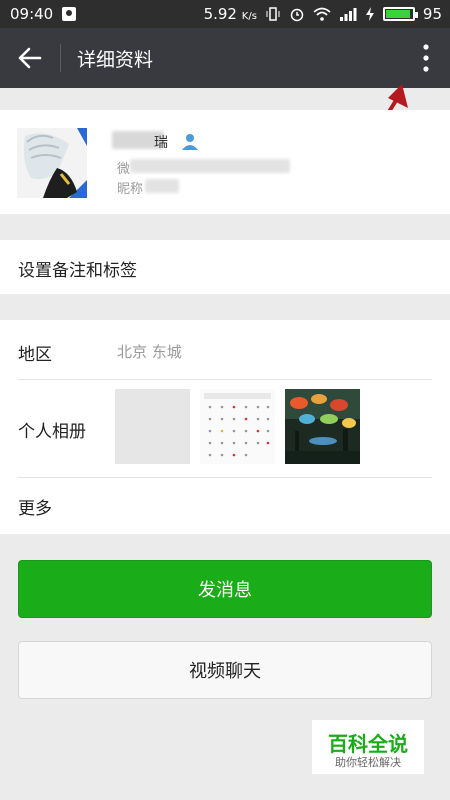 Image resolution: width=450 pixels, height=800 pixels. Describe the element at coordinates (52, 432) in the screenshot. I see `album-label: 个人相册` at that location.